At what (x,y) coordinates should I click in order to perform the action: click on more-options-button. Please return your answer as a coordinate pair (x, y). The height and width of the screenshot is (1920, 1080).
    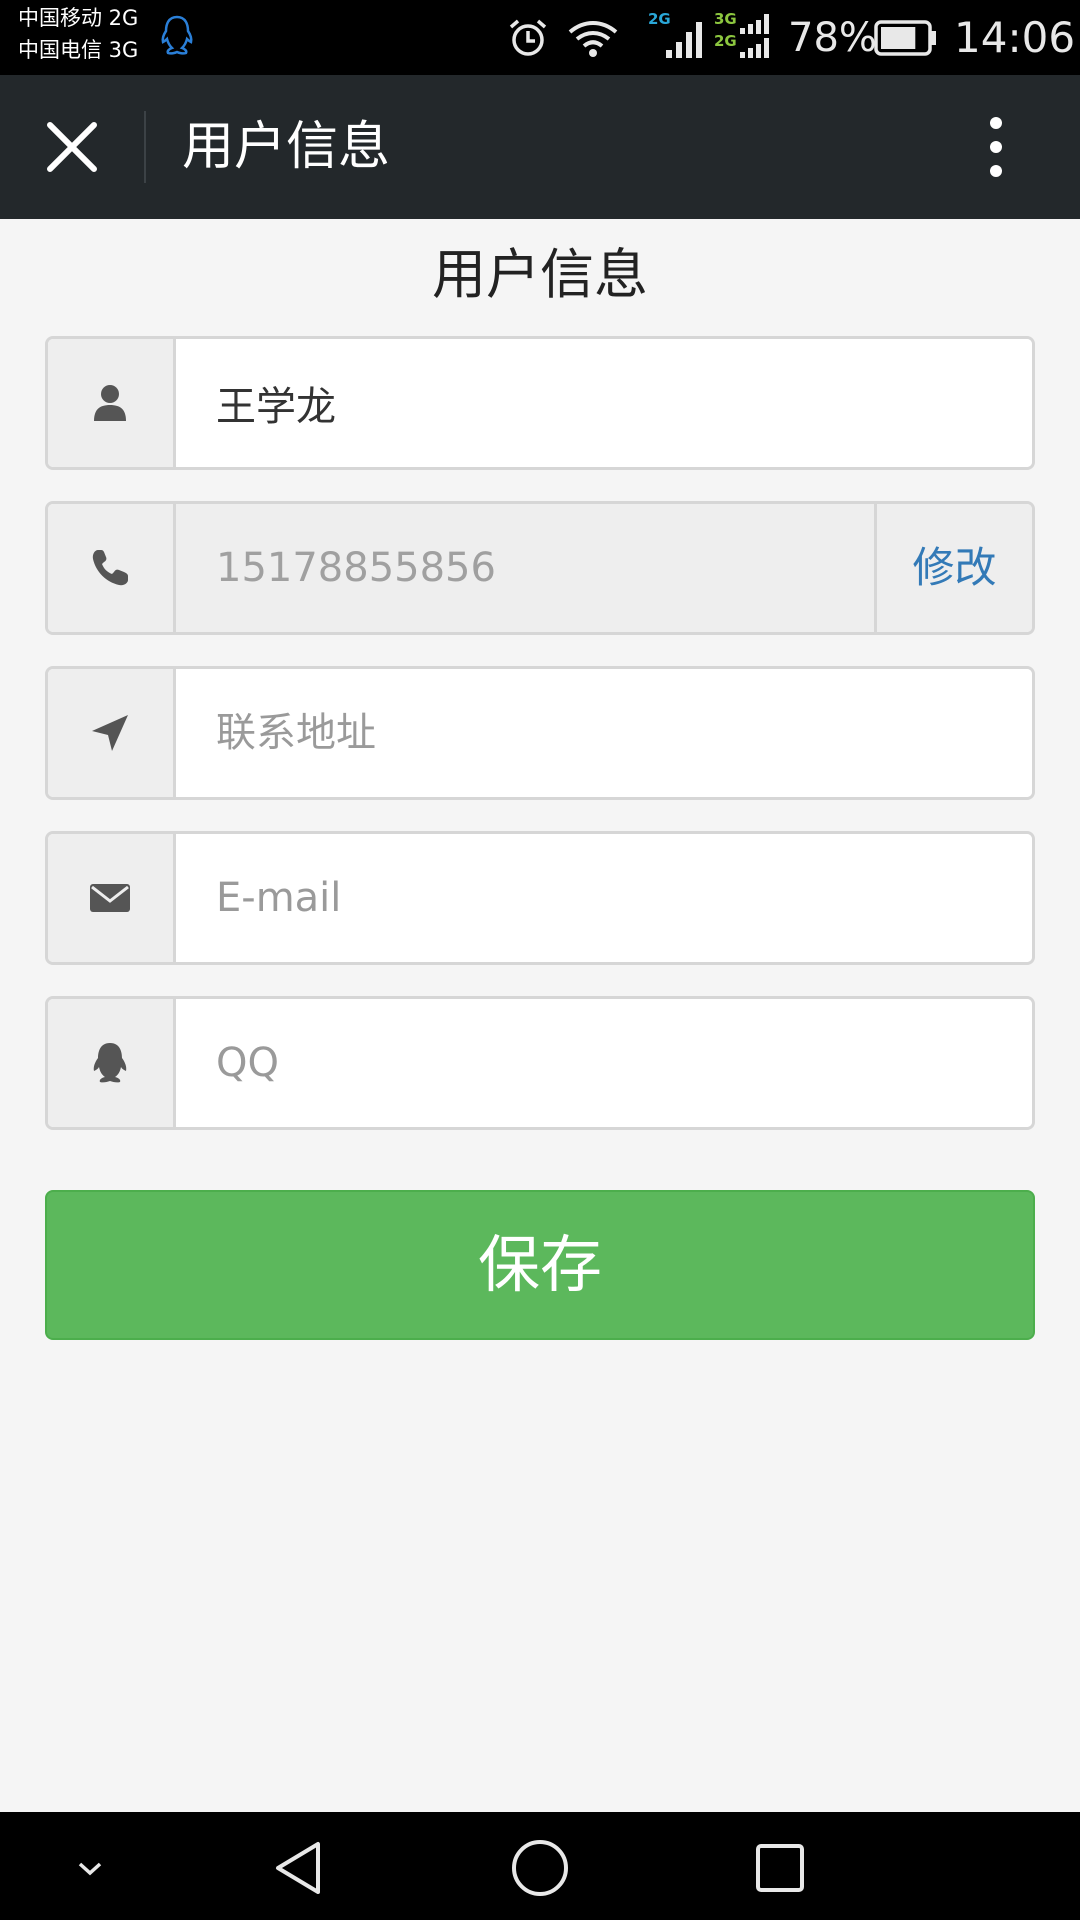
    Looking at the image, I should click on (996, 147).